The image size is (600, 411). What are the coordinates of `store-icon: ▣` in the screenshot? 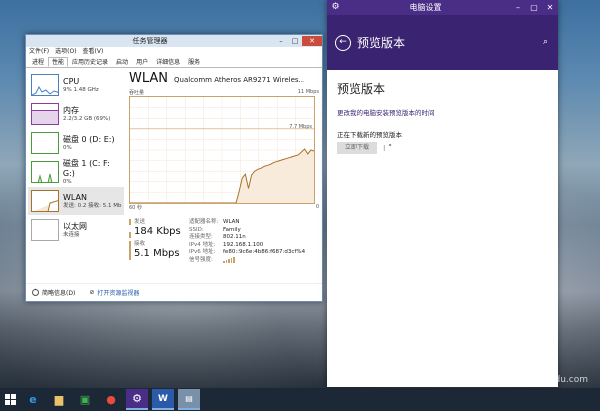 It's located at (85, 399).